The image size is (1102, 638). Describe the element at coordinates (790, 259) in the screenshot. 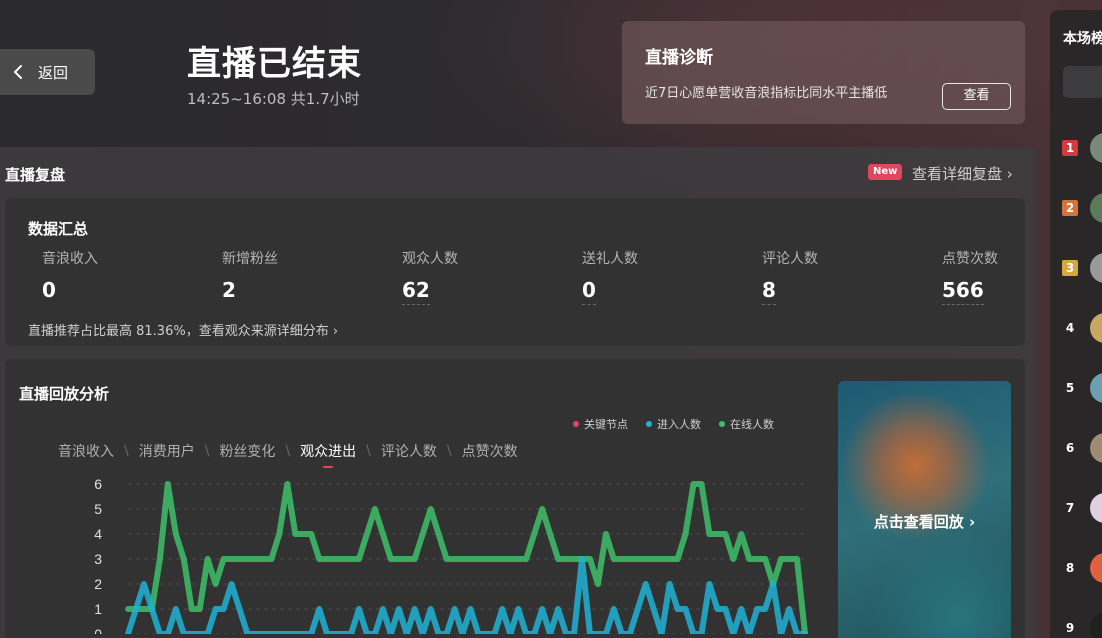

I see `metric-label: 评论人数` at that location.